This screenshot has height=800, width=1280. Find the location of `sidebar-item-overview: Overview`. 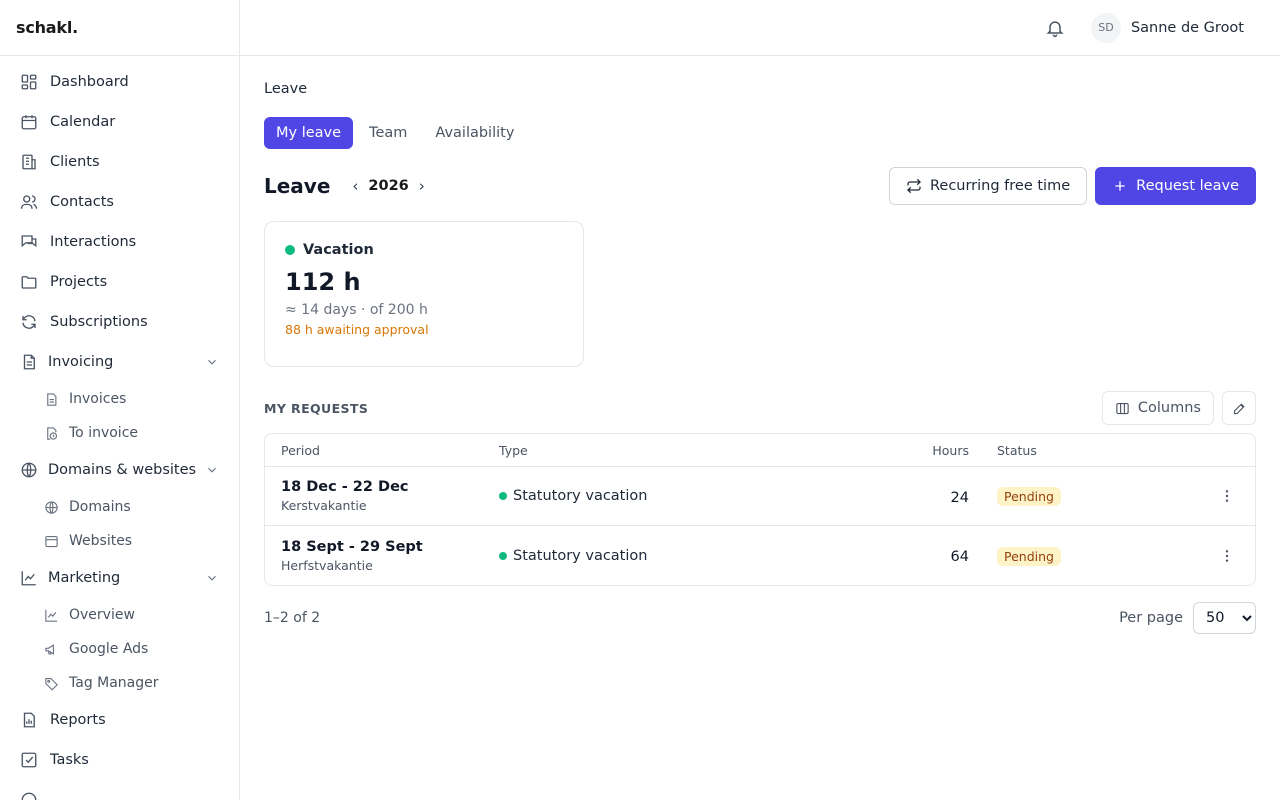

sidebar-item-overview: Overview is located at coordinates (119, 615).